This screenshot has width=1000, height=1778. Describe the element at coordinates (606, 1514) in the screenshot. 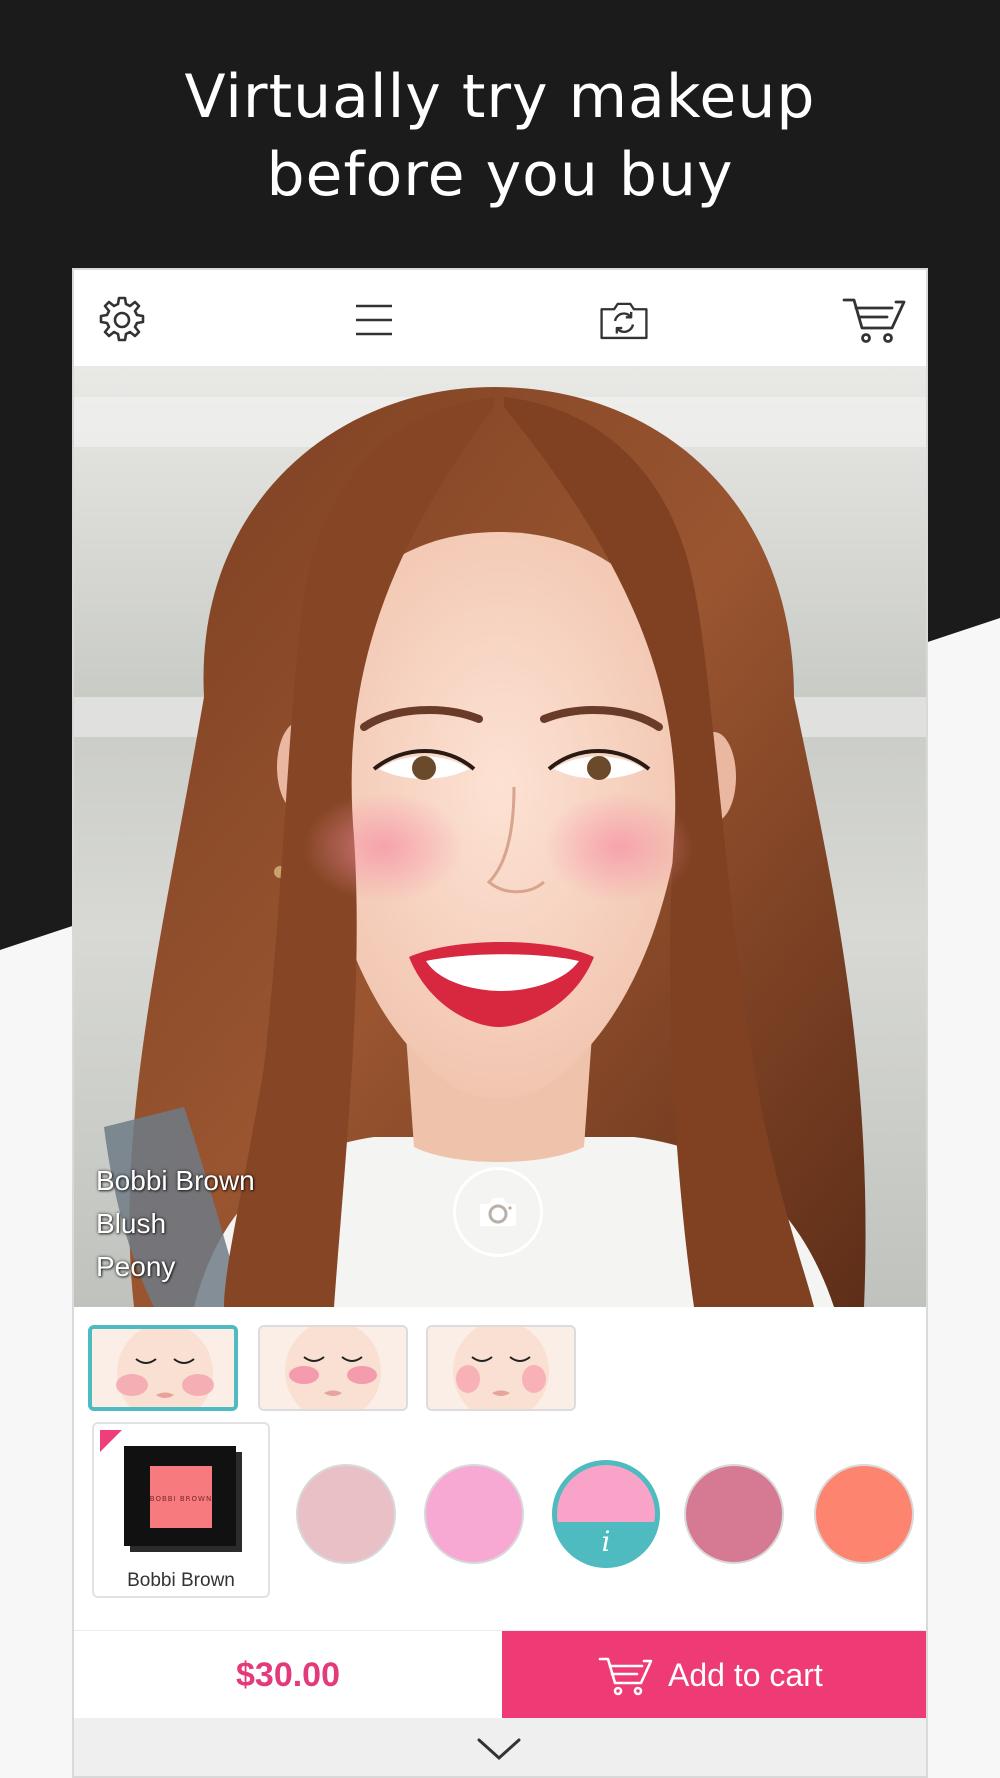

I see `shade-swatch-selected: i` at that location.